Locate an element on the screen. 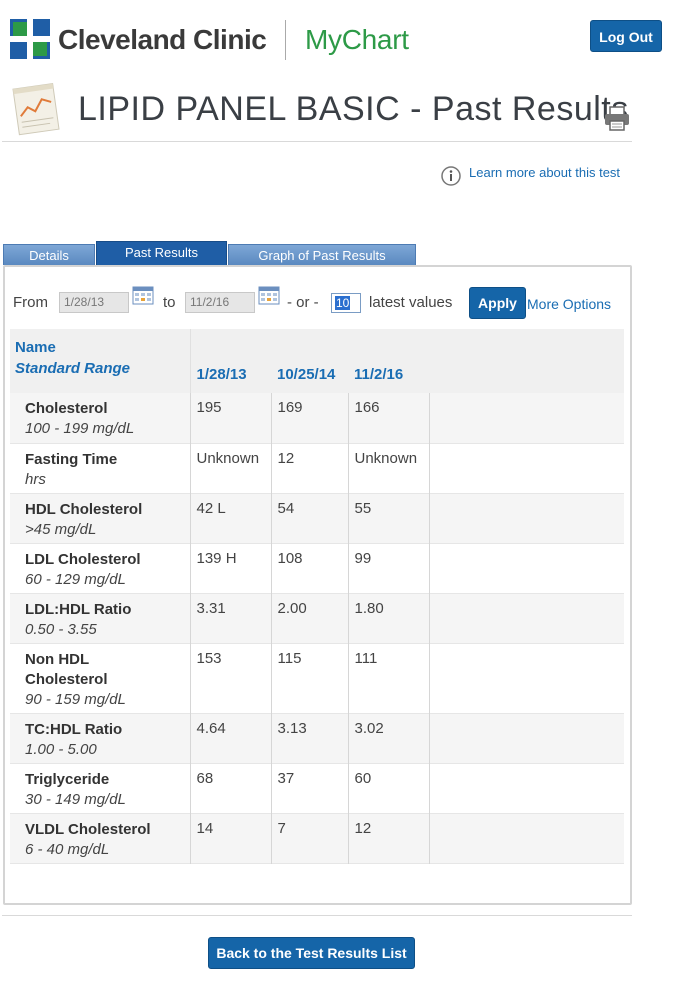 Image resolution: width=691 pixels, height=983 pixels. table-row: TC:HDL Ratio 1.00 - 5.00 4.64 3.13 3.02 is located at coordinates (317, 738).